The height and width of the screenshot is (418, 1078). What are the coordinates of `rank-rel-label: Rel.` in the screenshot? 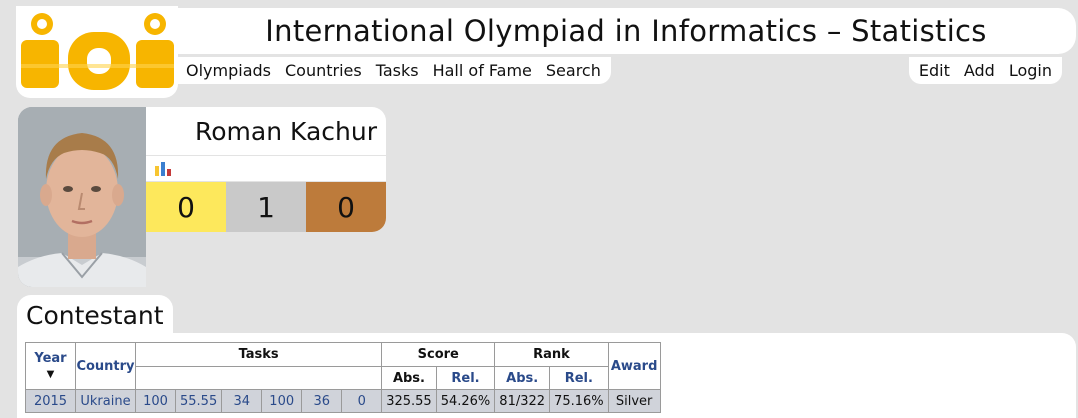 It's located at (579, 378).